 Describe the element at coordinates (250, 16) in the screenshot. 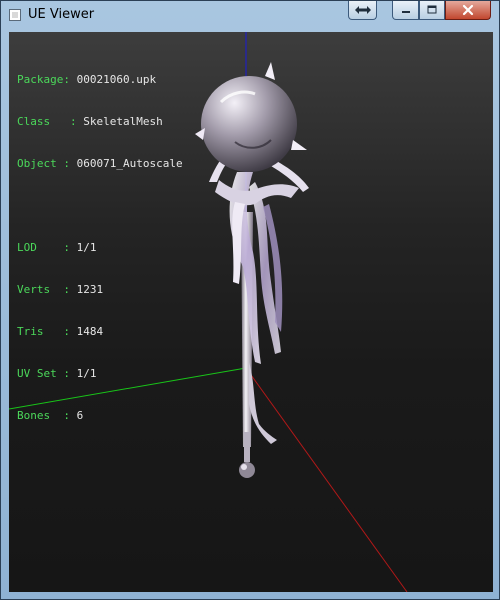

I see `title-bar: UE Viewer` at that location.